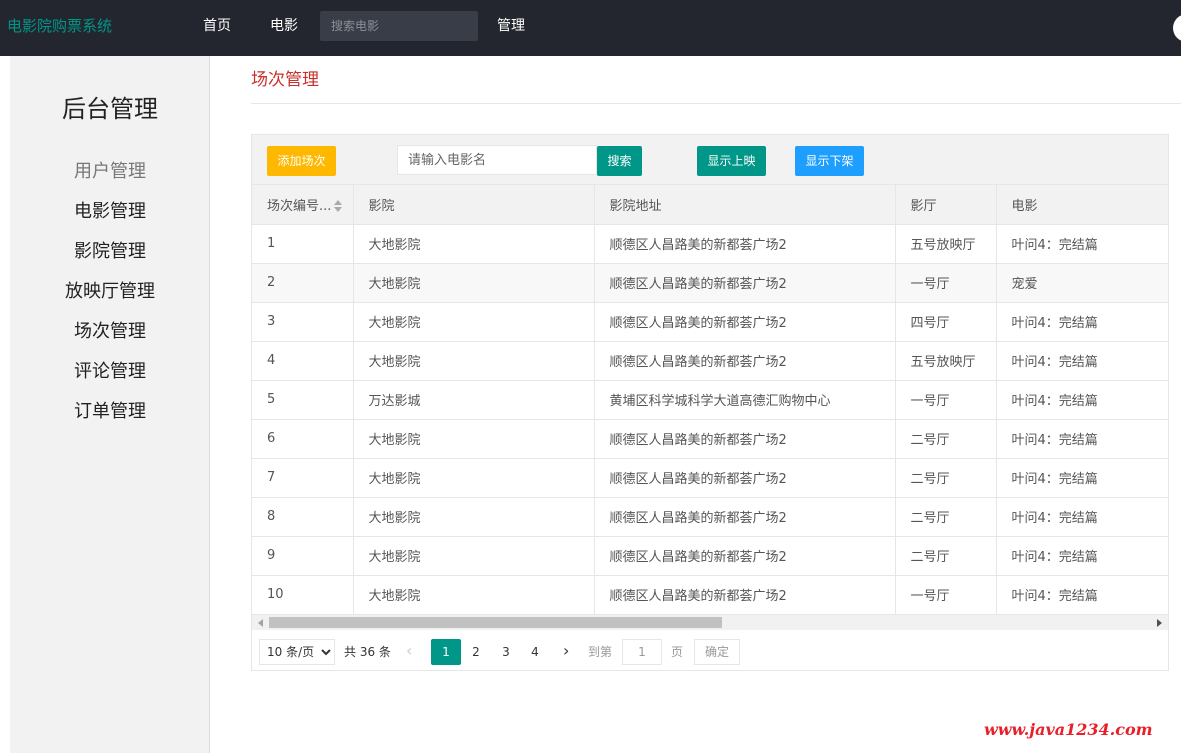 The image size is (1181, 753). What do you see at coordinates (710, 517) in the screenshot?
I see `table-row: 8 大地影院 顺德区人昌路美的新都荟广场2 二号厅 叶问4：完结篇` at bounding box center [710, 517].